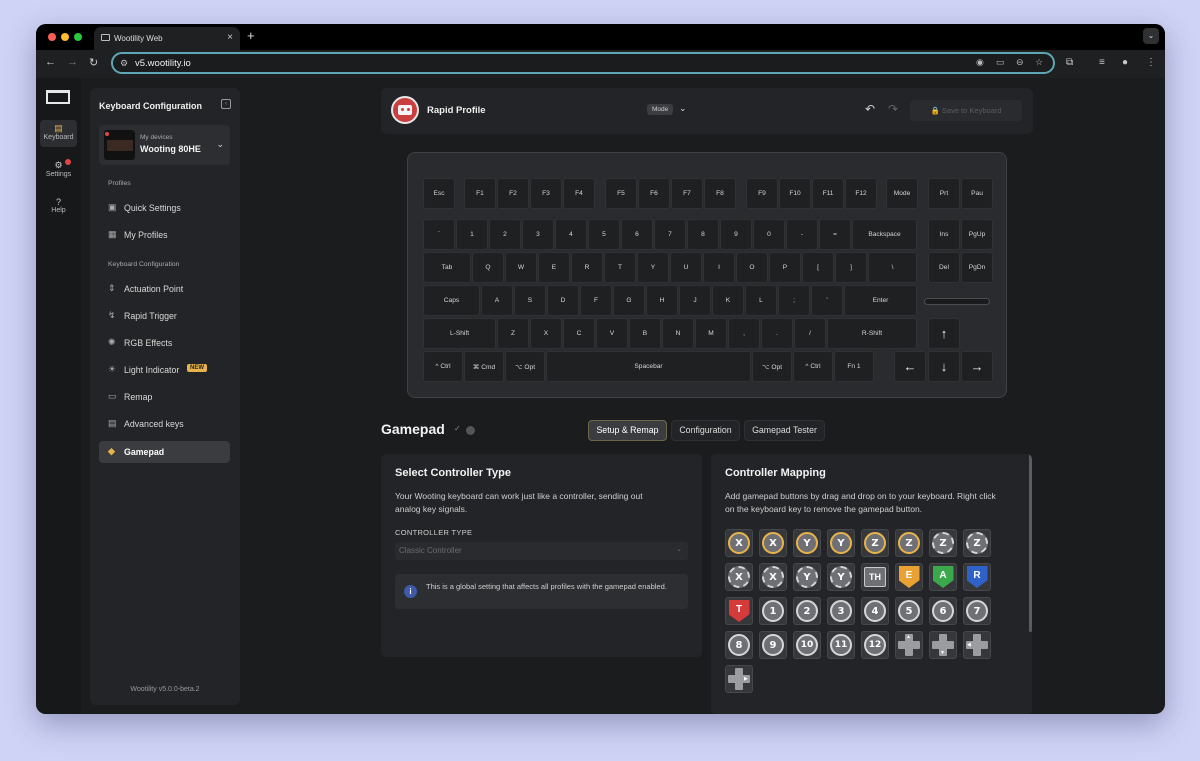  What do you see at coordinates (884, 234) in the screenshot?
I see `key: Backspace` at bounding box center [884, 234].